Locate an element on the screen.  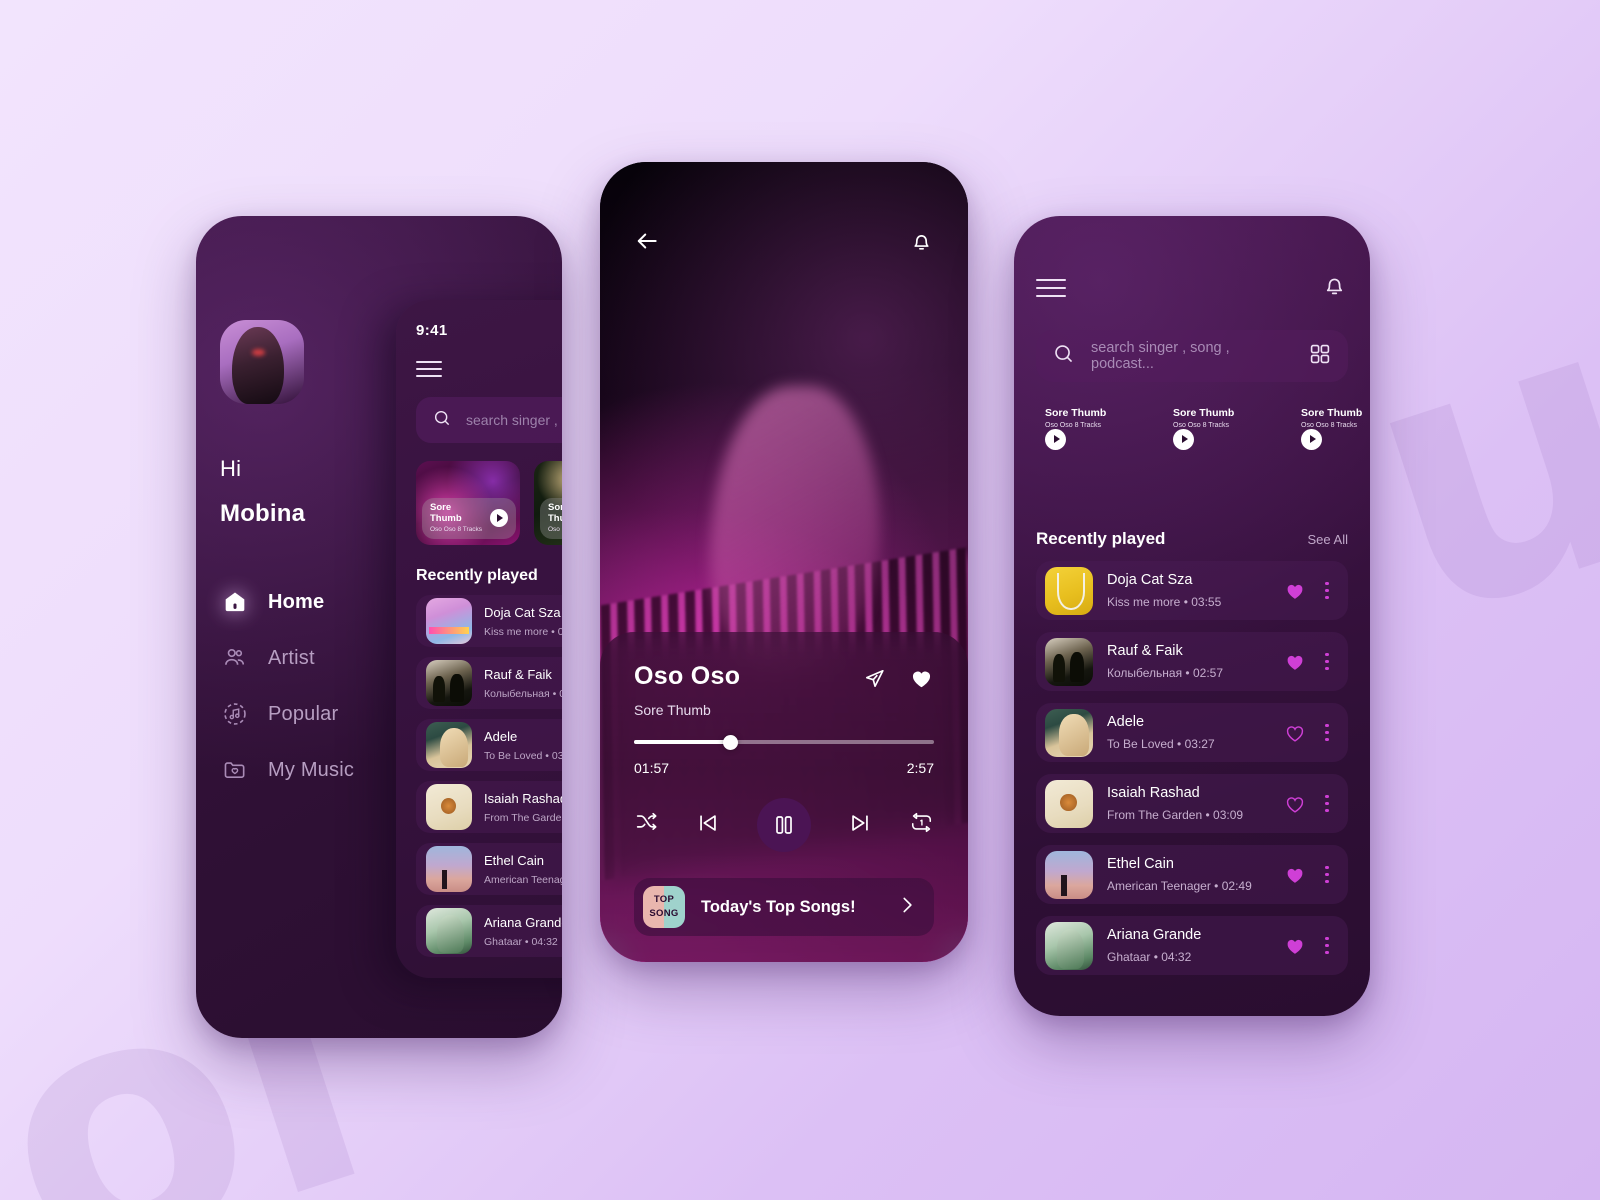
table-row: Adele To Be Loved • 03:27 is located at coordinates (1192, 732).